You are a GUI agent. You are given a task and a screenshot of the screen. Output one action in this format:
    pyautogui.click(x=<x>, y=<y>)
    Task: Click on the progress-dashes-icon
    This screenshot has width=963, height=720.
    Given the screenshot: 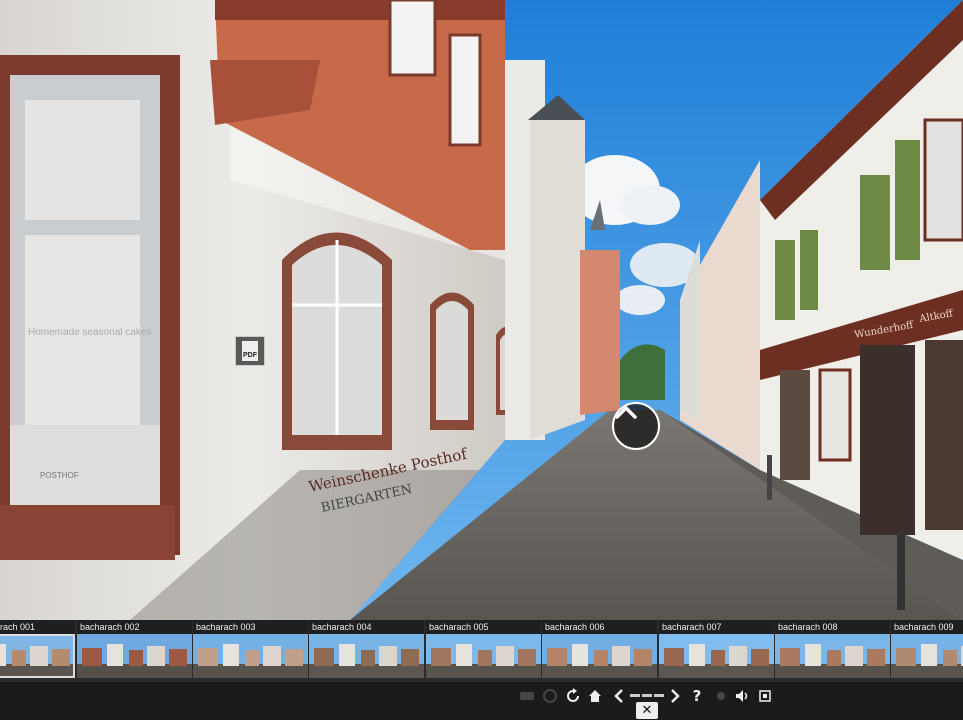 What is the action you would take?
    pyautogui.click(x=647, y=695)
    